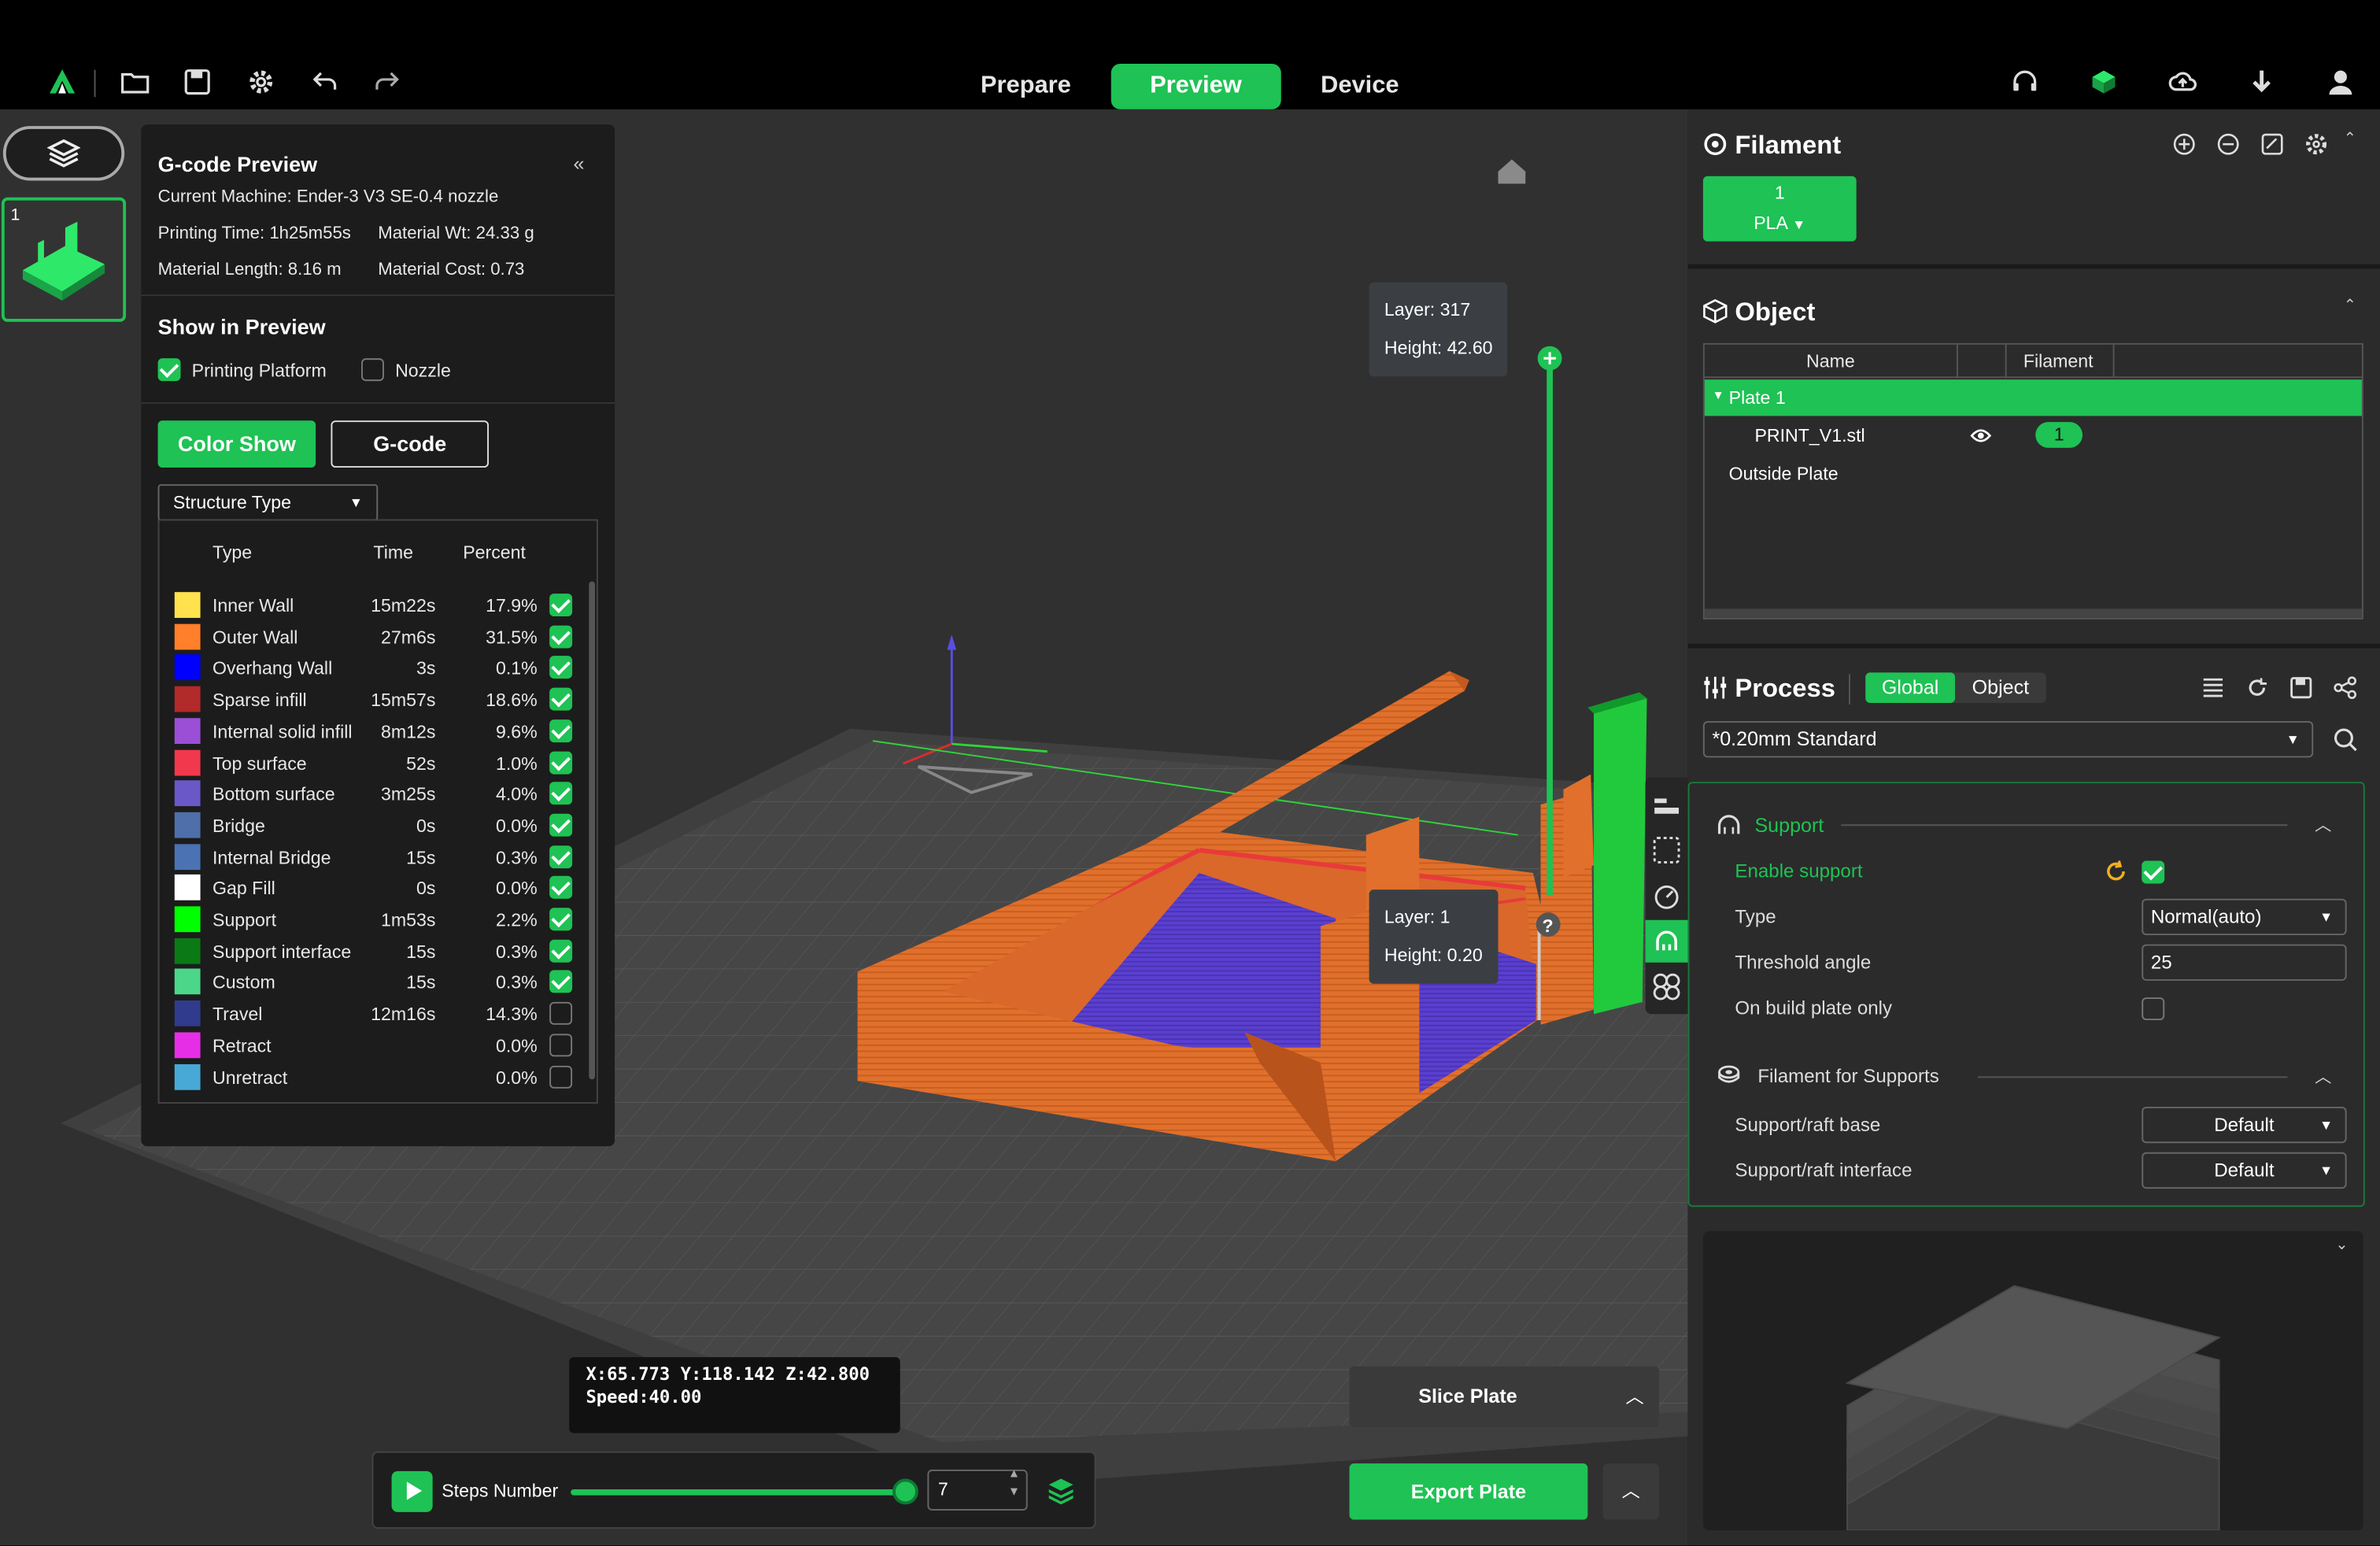 The width and height of the screenshot is (2380, 1546). Describe the element at coordinates (2033, 474) in the screenshot. I see `outside-plate-row: Outside Plate` at that location.